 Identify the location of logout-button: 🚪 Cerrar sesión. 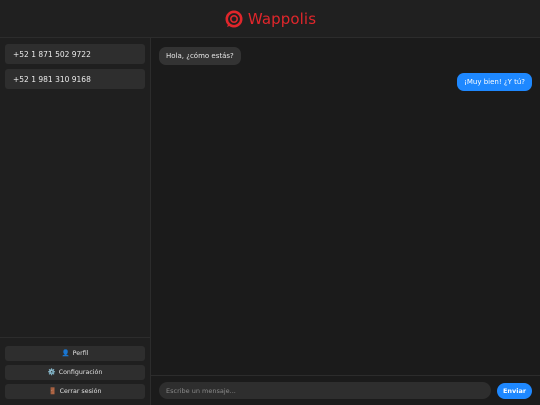
(75, 391).